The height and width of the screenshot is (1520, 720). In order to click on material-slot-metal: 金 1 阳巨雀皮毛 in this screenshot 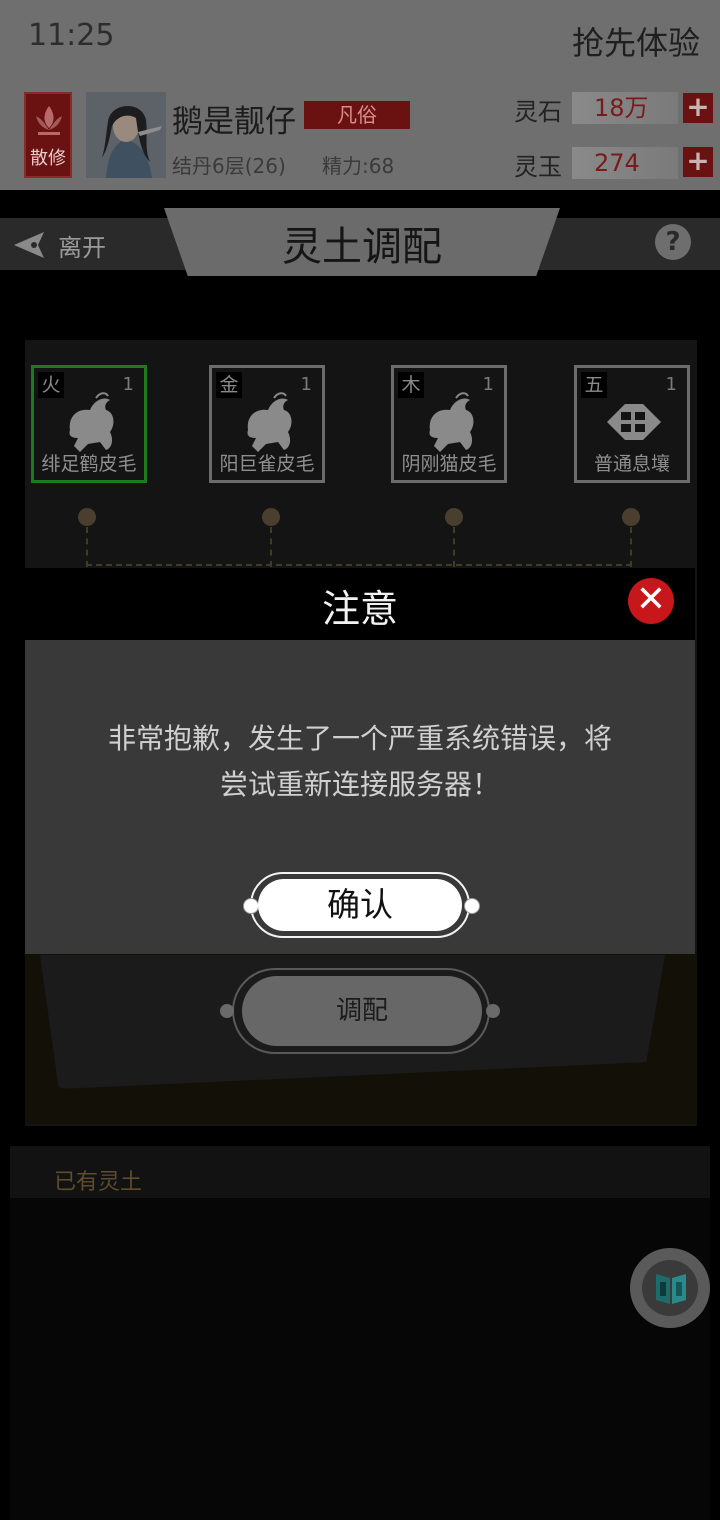, I will do `click(267, 424)`.